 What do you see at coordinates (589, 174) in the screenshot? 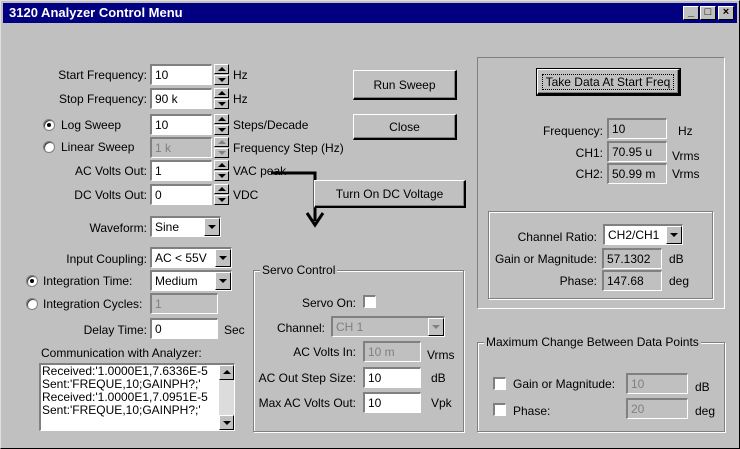
I see `ch2-label: CH2:` at bounding box center [589, 174].